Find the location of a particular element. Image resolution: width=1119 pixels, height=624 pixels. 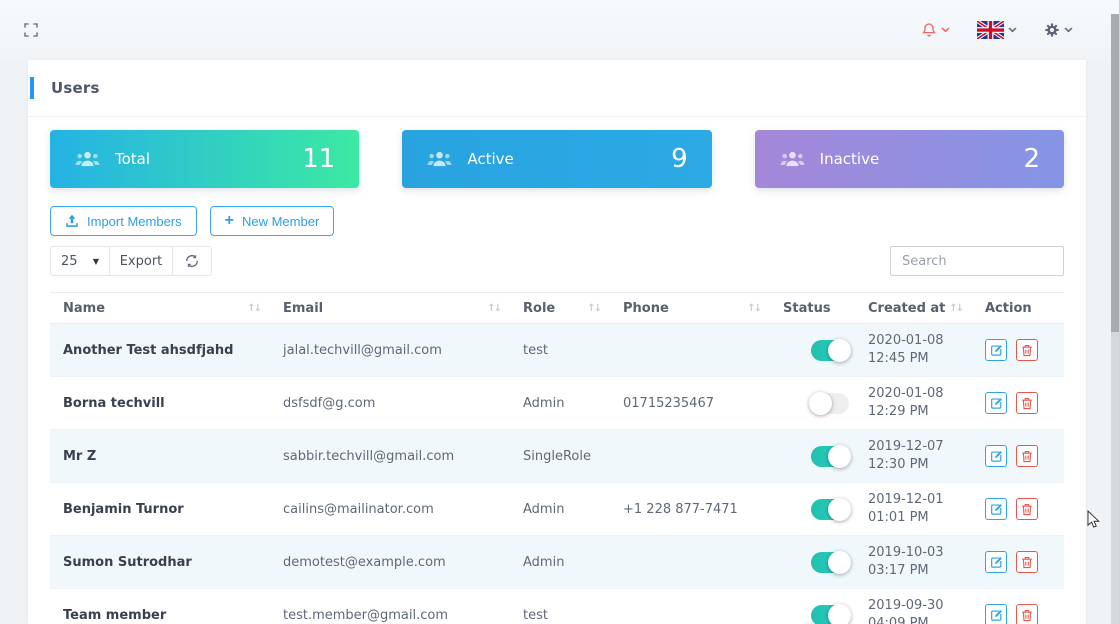

user-phone-cell: +1 228 877-7471 is located at coordinates (690, 509).